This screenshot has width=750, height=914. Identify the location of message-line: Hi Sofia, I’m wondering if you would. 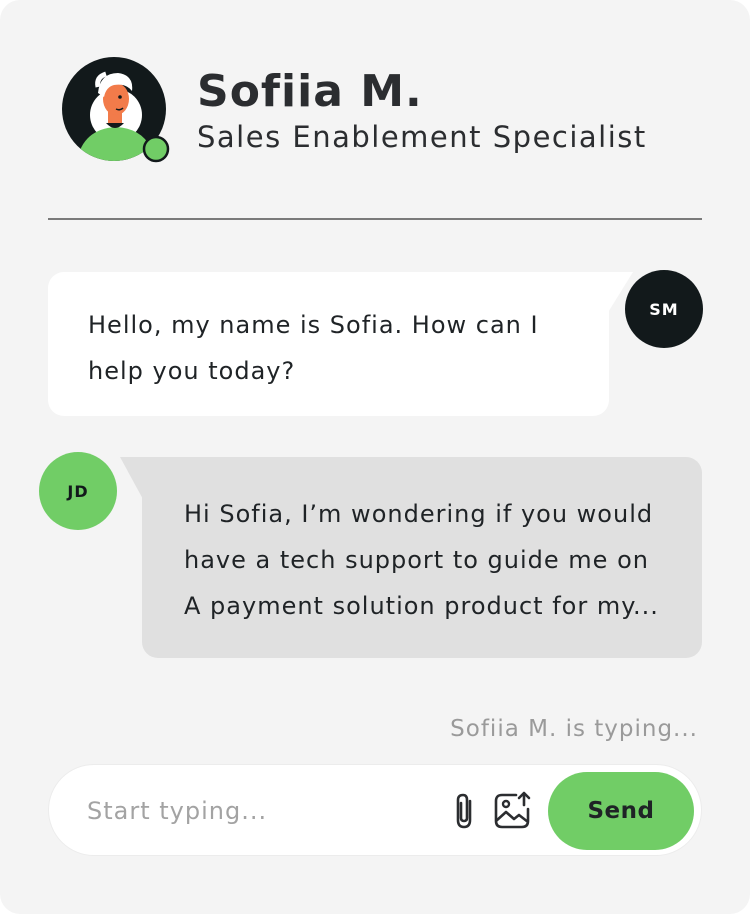
(419, 514).